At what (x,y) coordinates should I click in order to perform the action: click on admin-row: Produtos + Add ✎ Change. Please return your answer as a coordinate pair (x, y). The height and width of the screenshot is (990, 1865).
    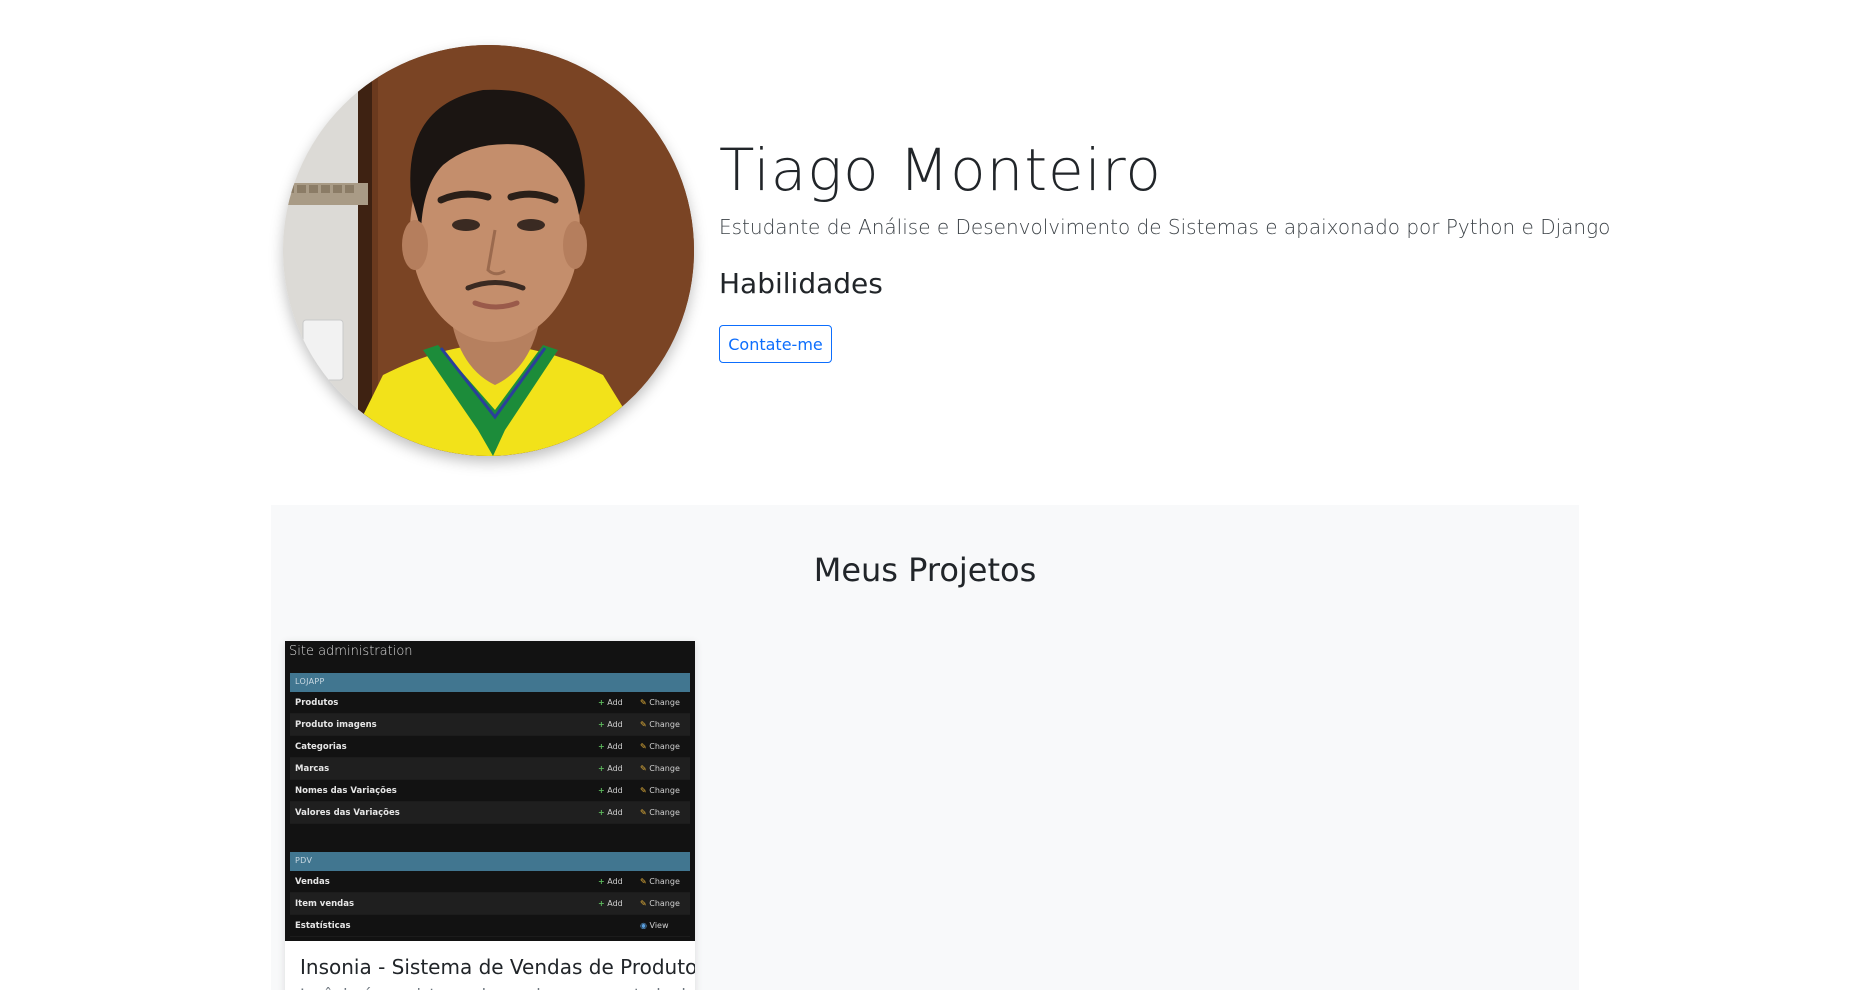
    Looking at the image, I should click on (490, 703).